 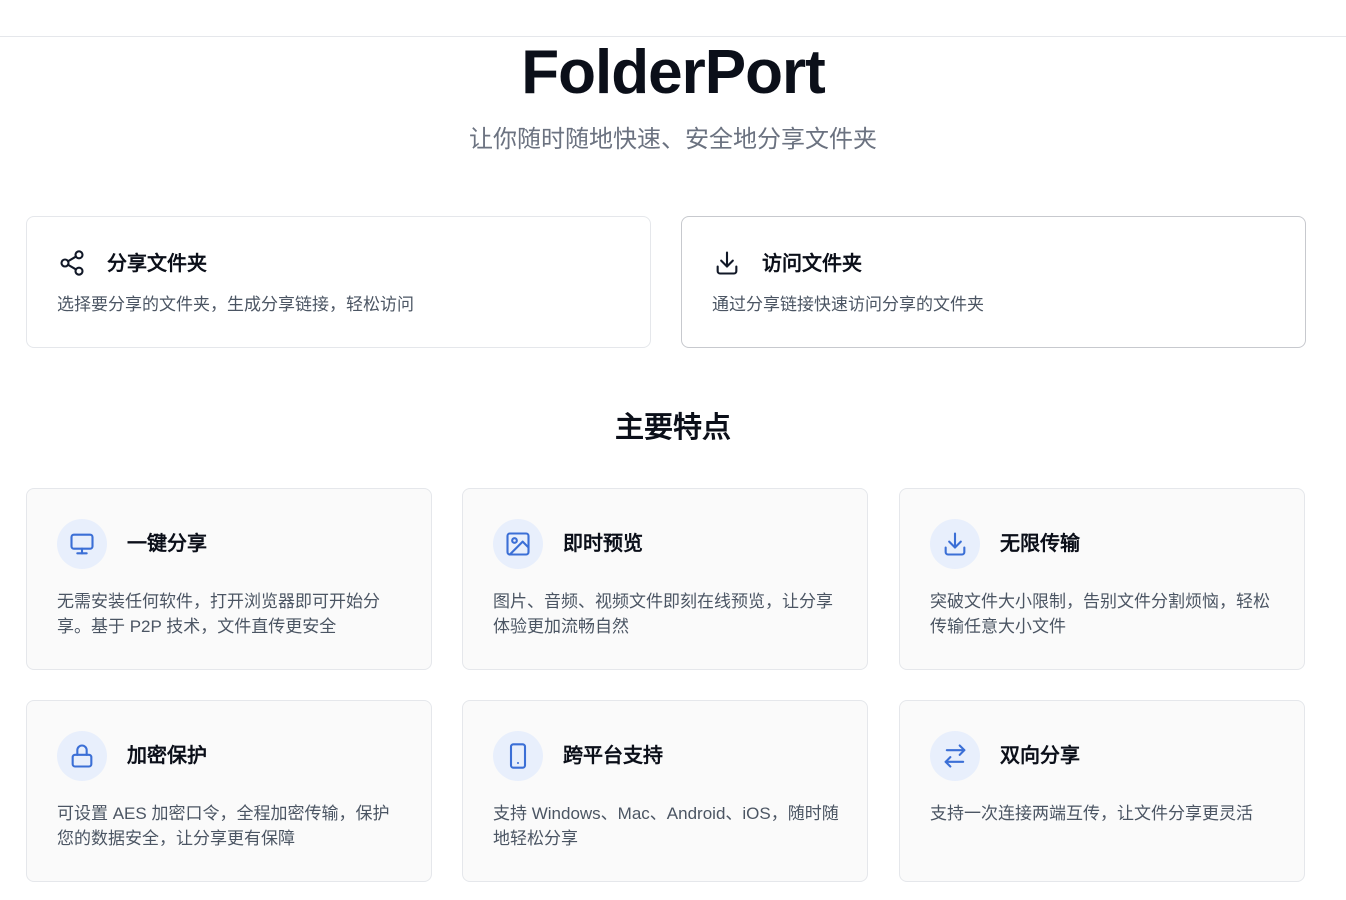 I want to click on feature-title: 跨平台支持, so click(x=613, y=756).